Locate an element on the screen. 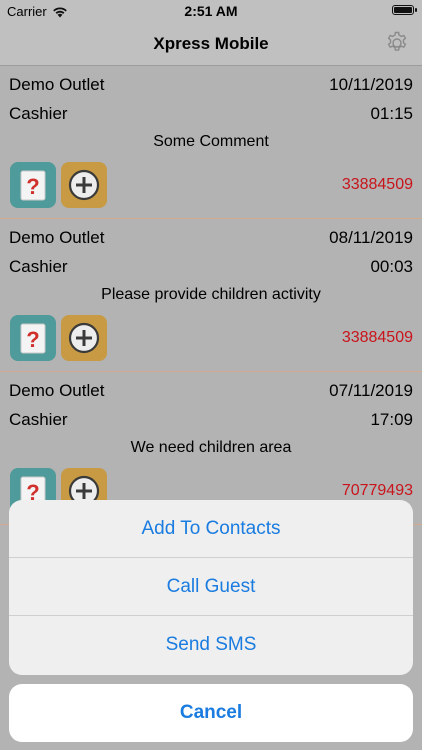 Image resolution: width=422 pixels, height=750 pixels. entry-duration: 00:03 is located at coordinates (391, 266).